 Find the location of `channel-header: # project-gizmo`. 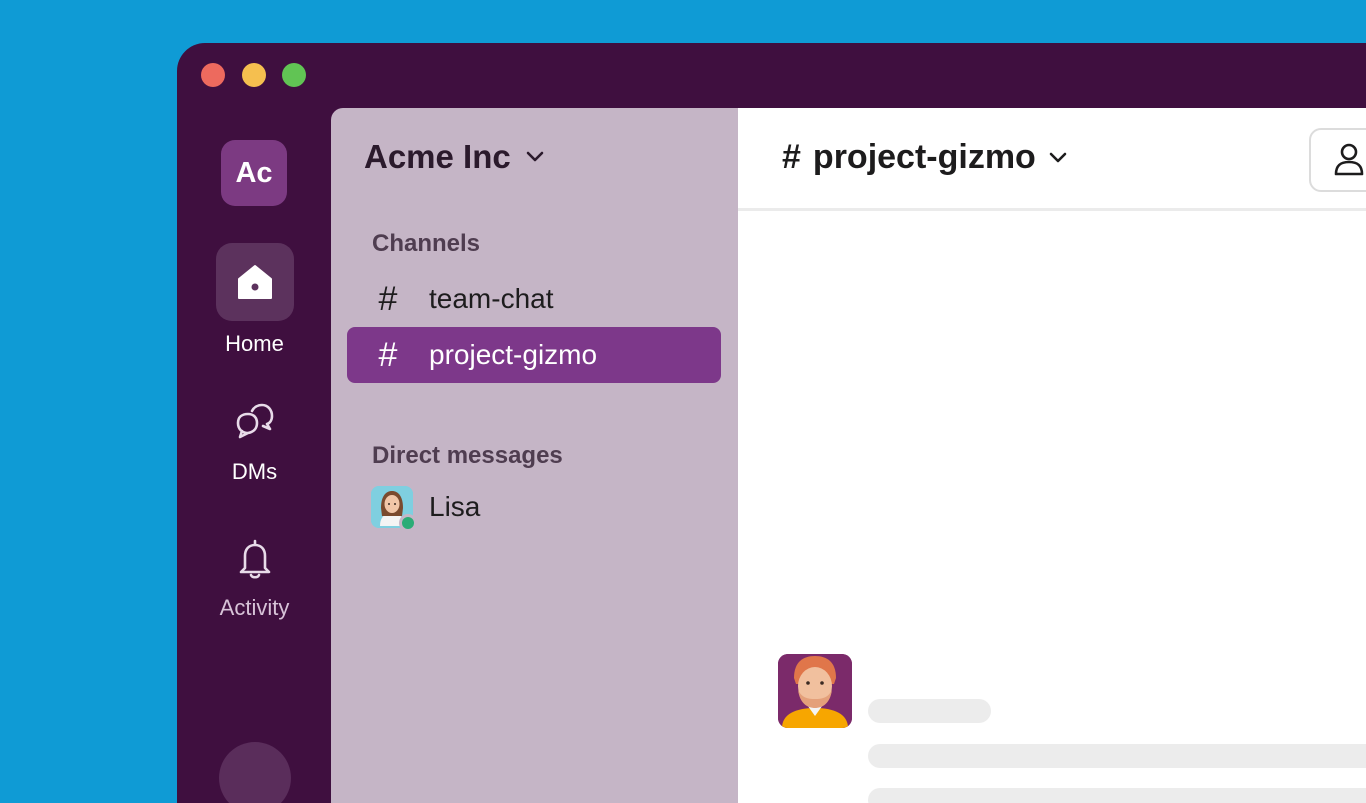

channel-header: # project-gizmo is located at coordinates (1052, 159).